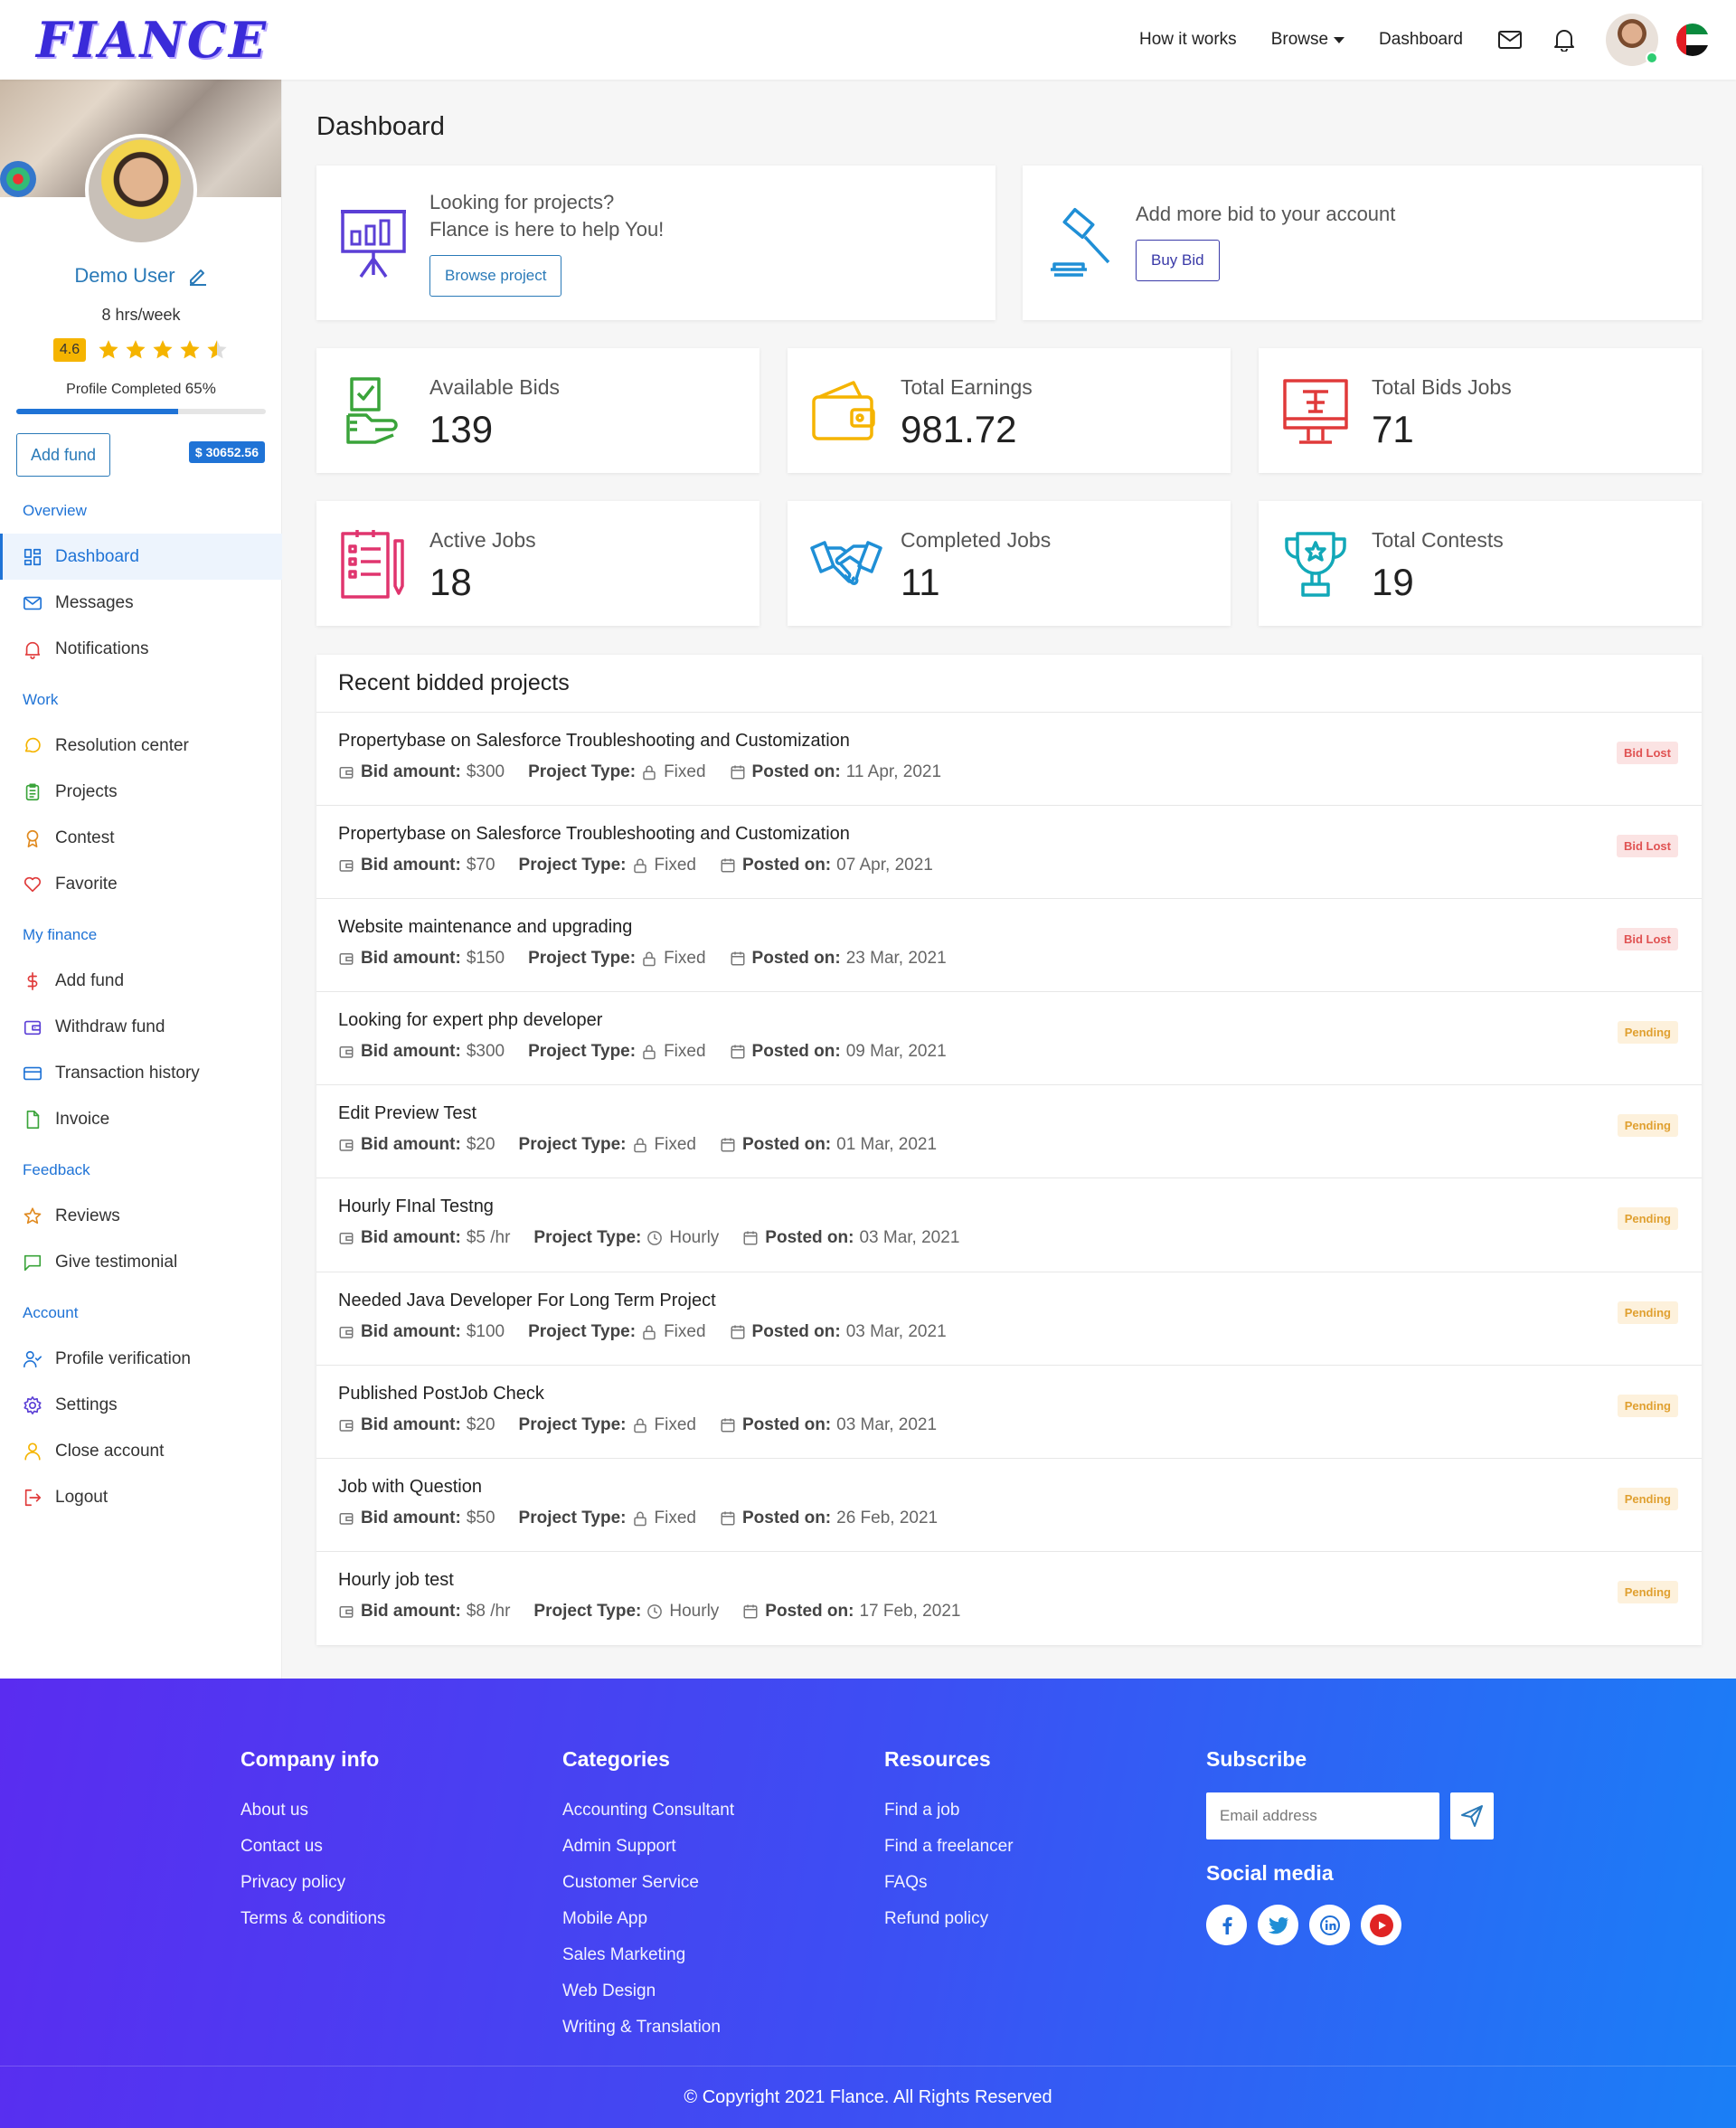 The height and width of the screenshot is (2128, 1736). Describe the element at coordinates (1381, 1925) in the screenshot. I see `youtube-icon` at that location.